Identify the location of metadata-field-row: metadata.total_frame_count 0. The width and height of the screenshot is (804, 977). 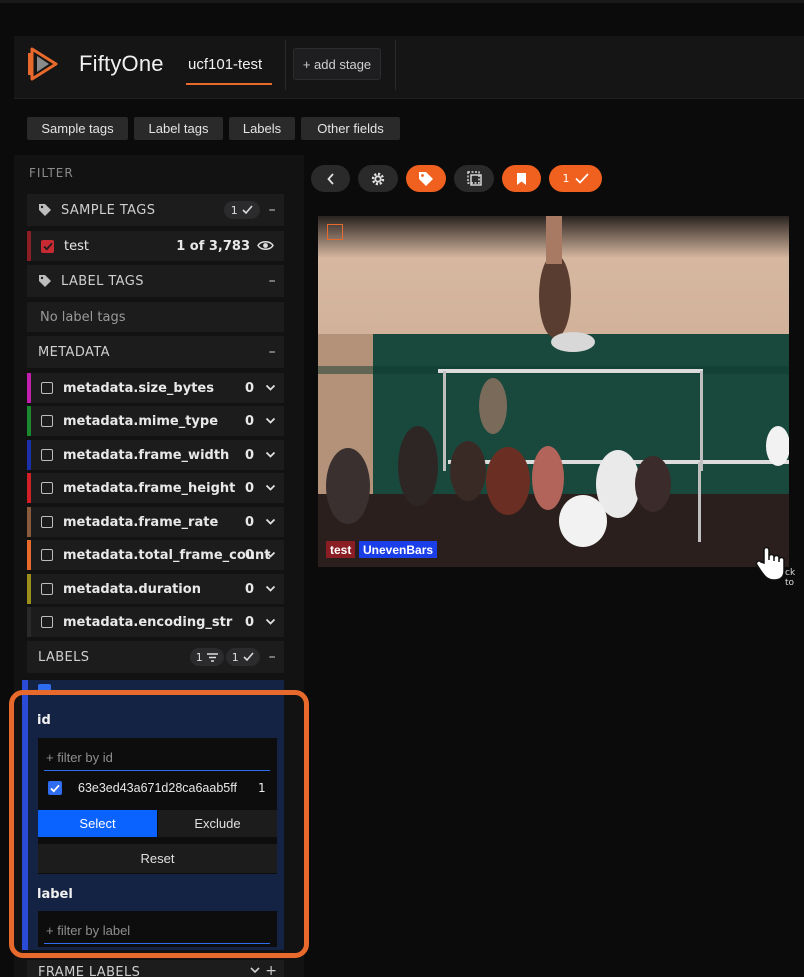
(155, 555).